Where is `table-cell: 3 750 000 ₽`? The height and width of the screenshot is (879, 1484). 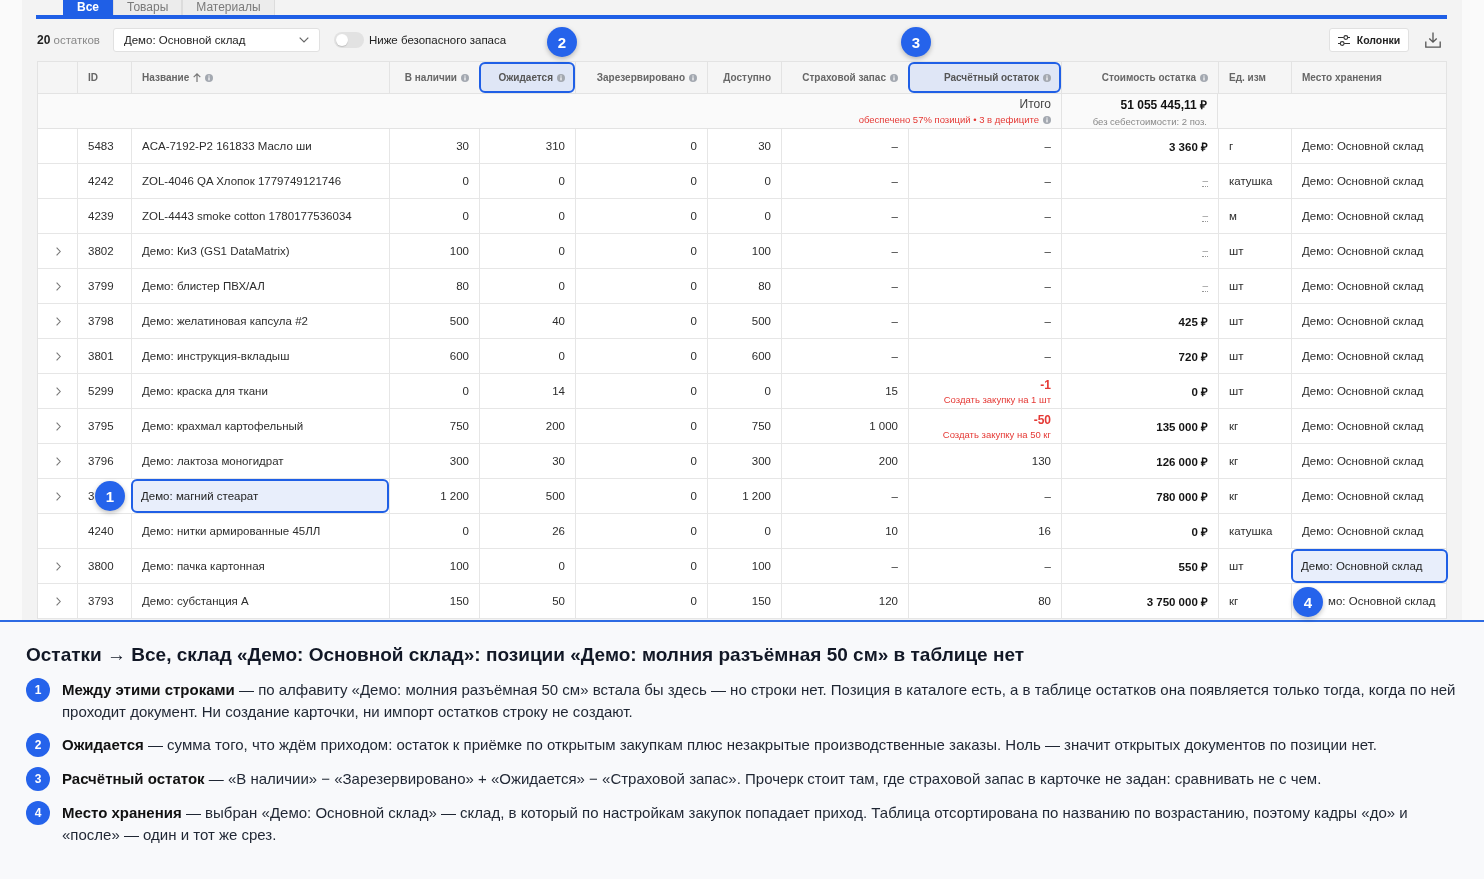
table-cell: 3 750 000 ₽ is located at coordinates (1139, 601).